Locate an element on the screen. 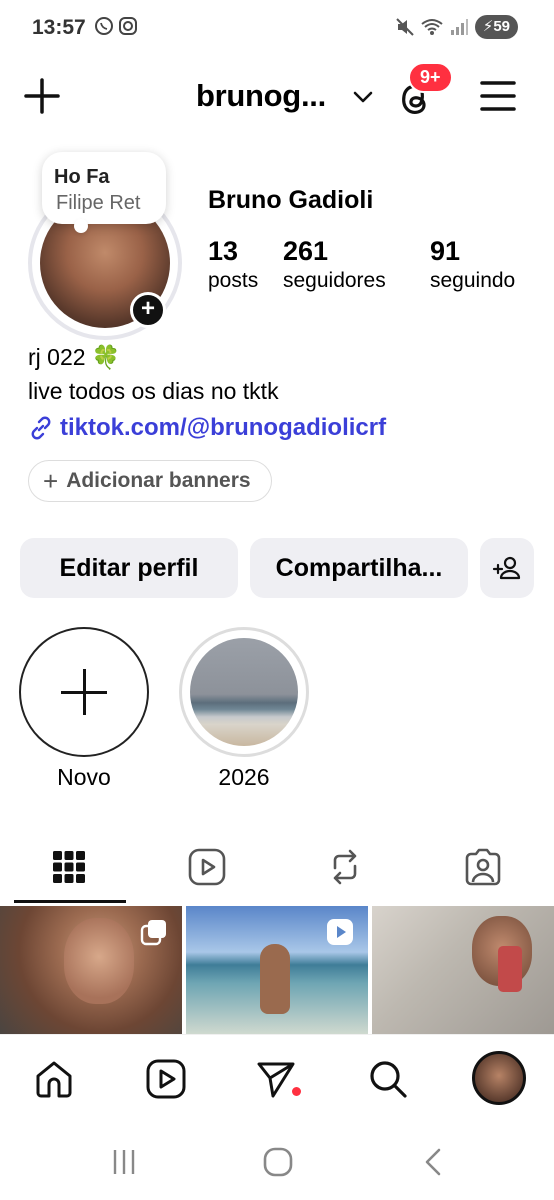 The width and height of the screenshot is (554, 1200). tab-reposts is located at coordinates (345, 867).